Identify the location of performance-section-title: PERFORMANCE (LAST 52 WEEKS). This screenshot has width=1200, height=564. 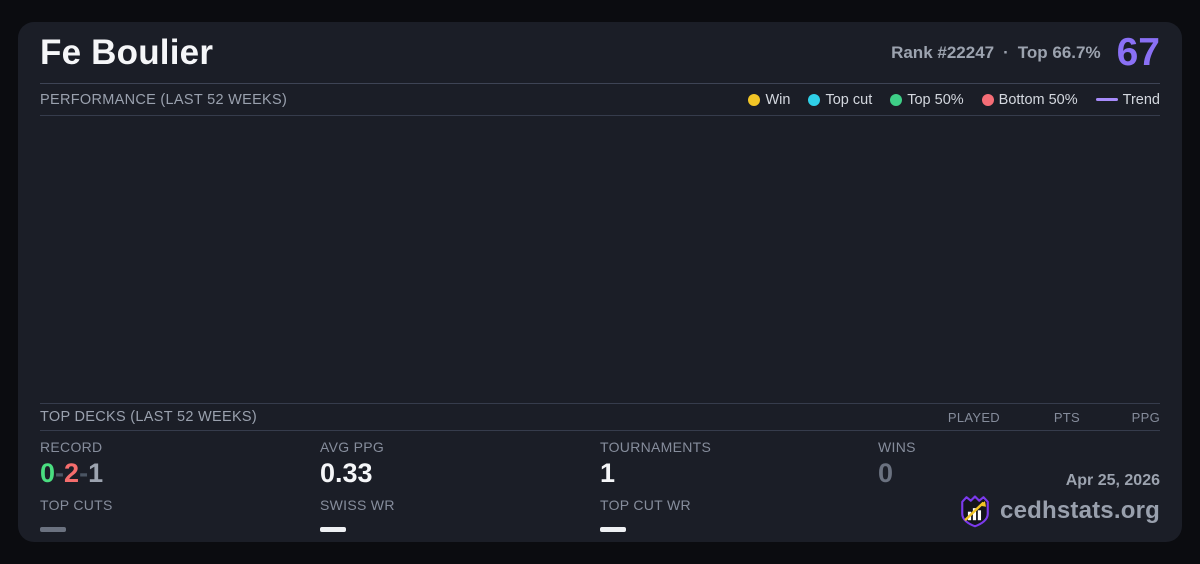
(164, 99).